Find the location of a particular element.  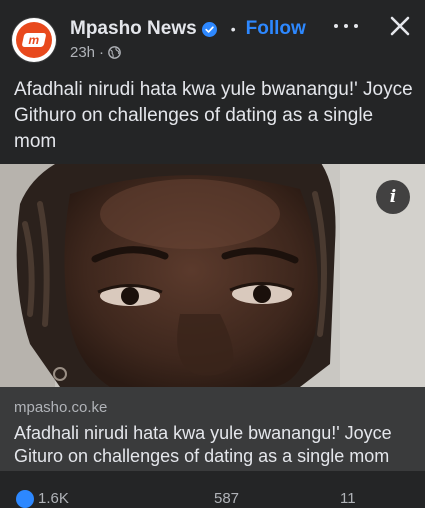

follow-button: Follow is located at coordinates (276, 29).